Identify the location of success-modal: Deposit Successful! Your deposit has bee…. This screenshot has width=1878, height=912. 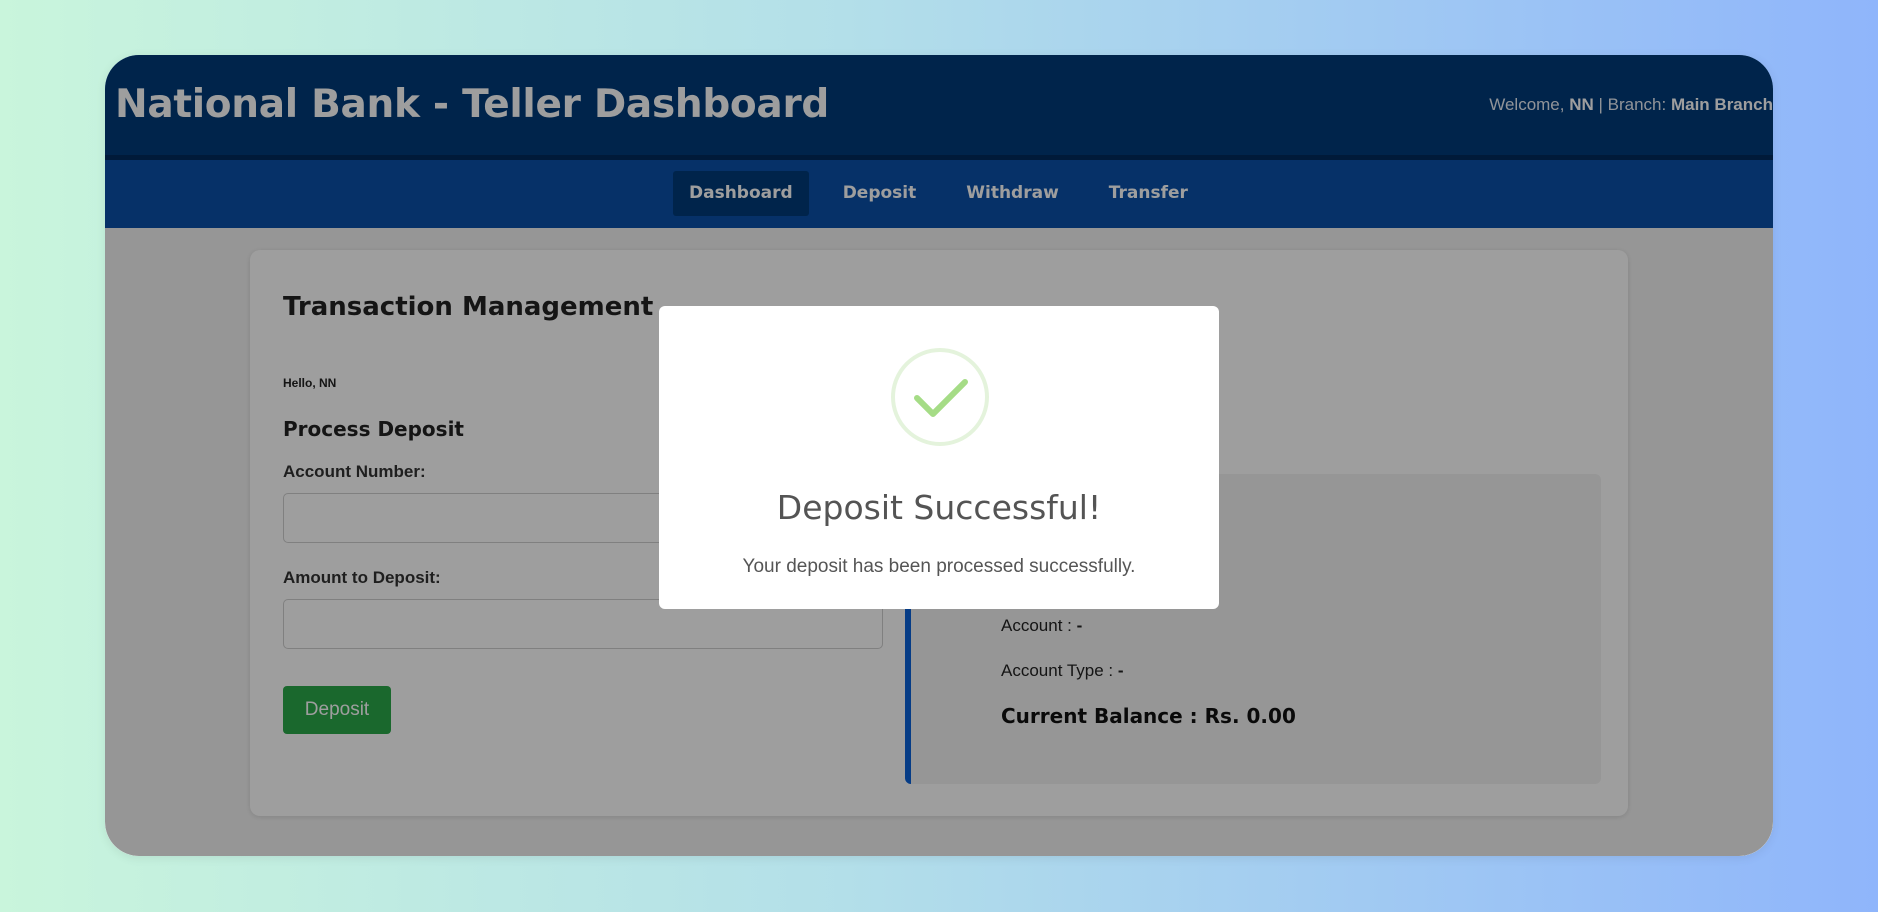
(939, 457).